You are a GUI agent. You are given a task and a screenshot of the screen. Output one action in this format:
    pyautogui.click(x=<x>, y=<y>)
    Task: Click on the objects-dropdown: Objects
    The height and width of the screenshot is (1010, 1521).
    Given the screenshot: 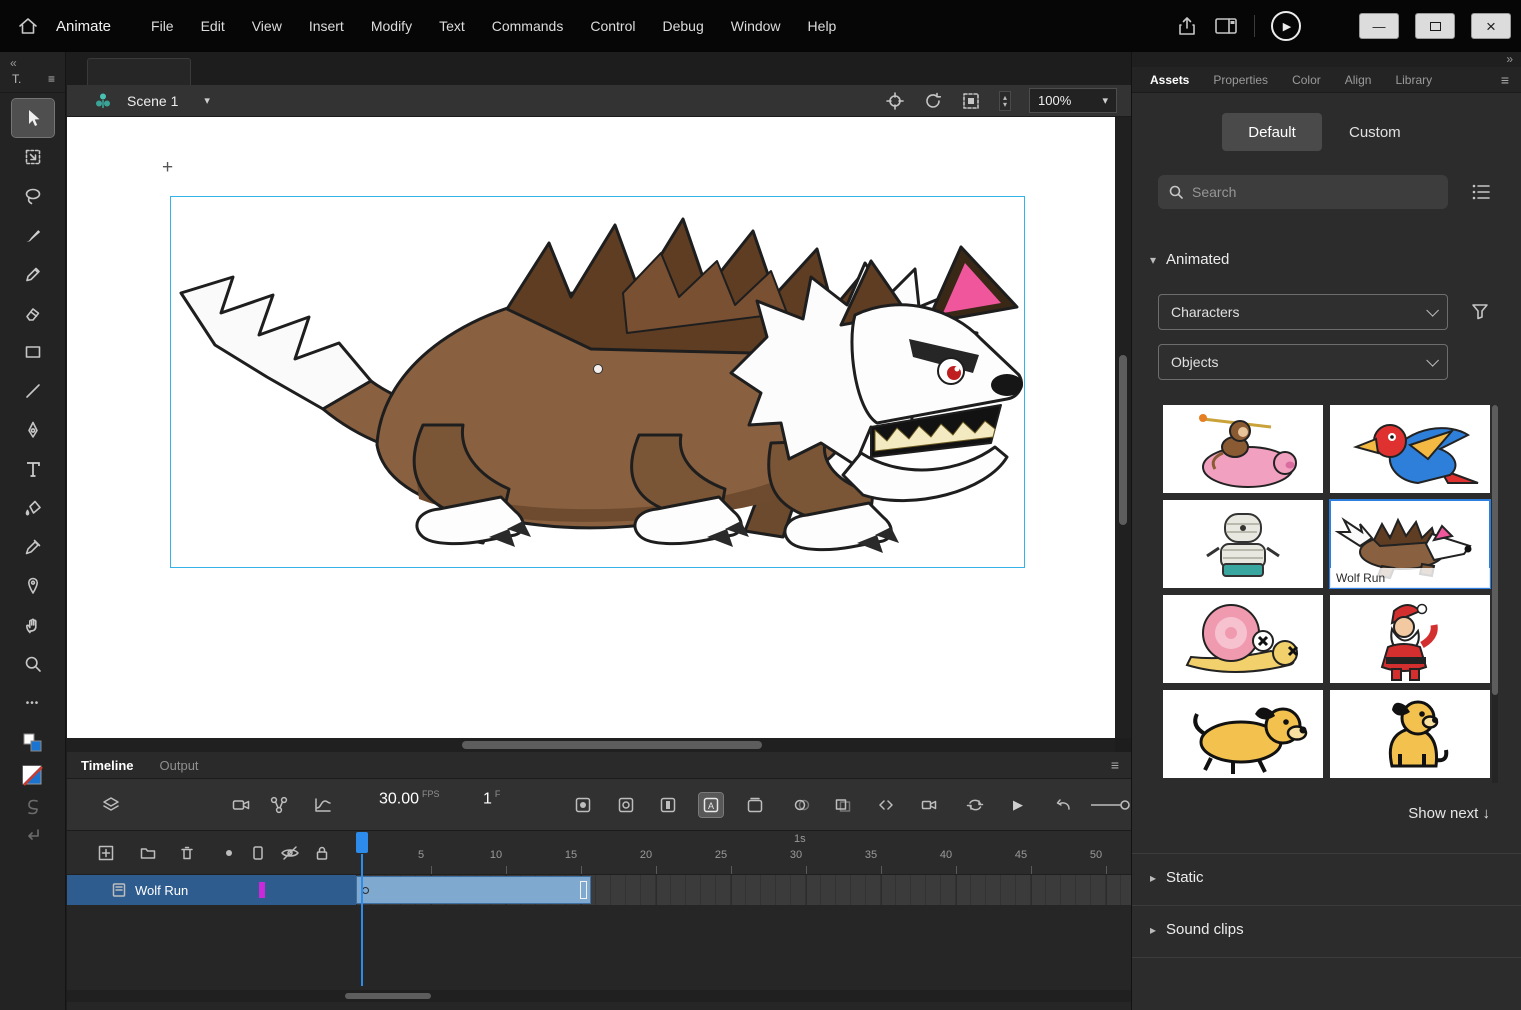 What is the action you would take?
    pyautogui.click(x=1303, y=362)
    